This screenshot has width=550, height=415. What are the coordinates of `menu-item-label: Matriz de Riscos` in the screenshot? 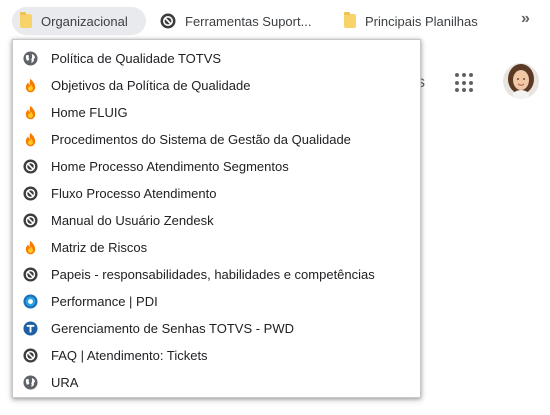 It's located at (99, 247).